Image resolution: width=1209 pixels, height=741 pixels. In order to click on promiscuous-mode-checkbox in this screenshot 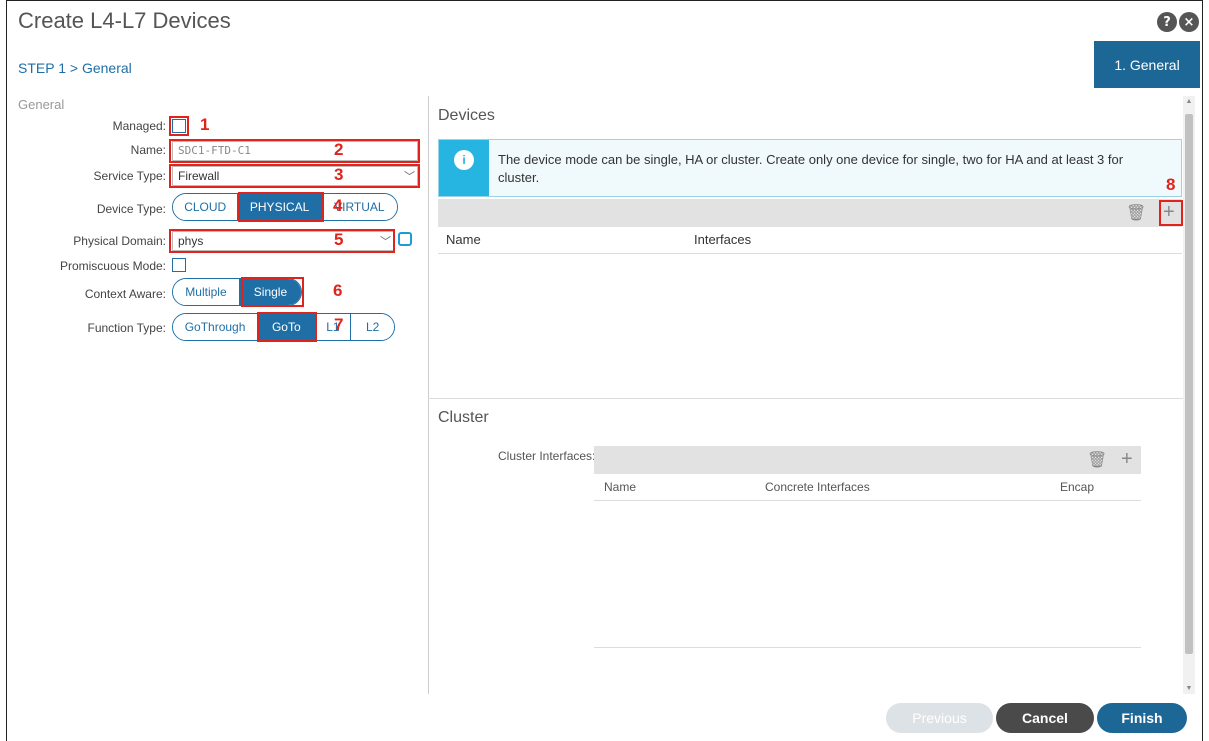, I will do `click(179, 265)`.